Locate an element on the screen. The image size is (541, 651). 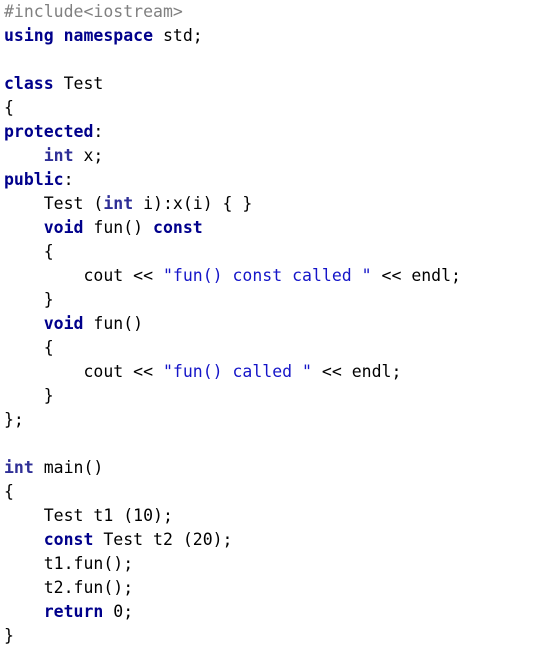
code-token: i):x(i) { } is located at coordinates (193, 203).